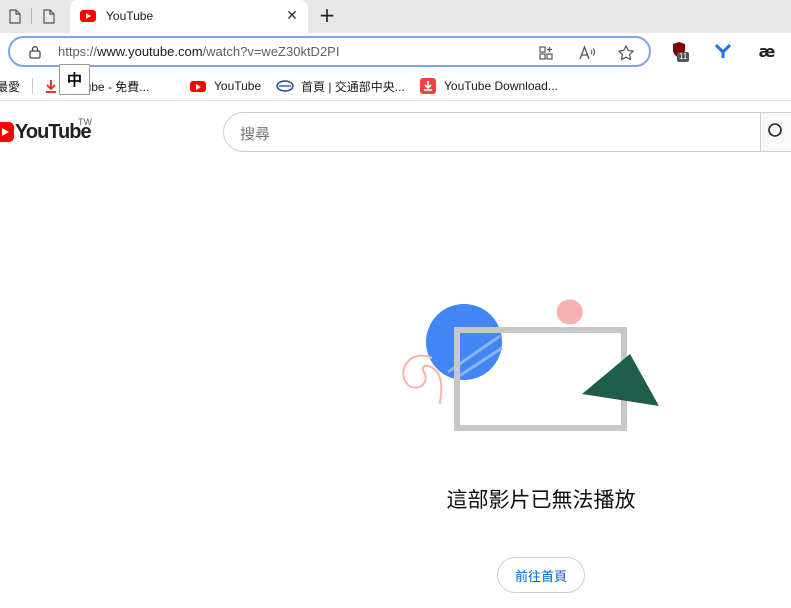  Describe the element at coordinates (620, 380) in the screenshot. I see `green-triangle-shape` at that location.